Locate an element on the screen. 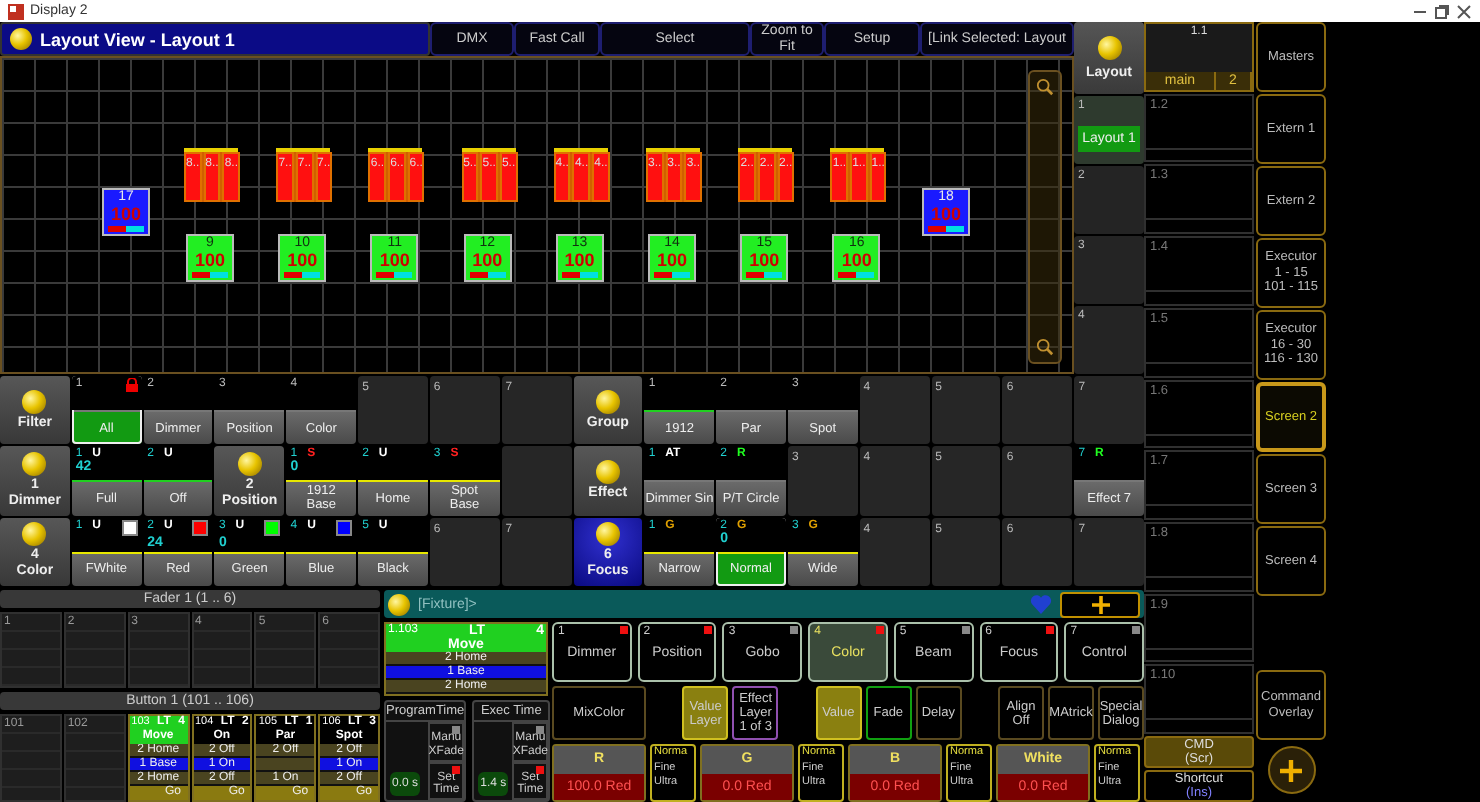  view-title-text: Layout View - Layout 1 is located at coordinates (137, 39).